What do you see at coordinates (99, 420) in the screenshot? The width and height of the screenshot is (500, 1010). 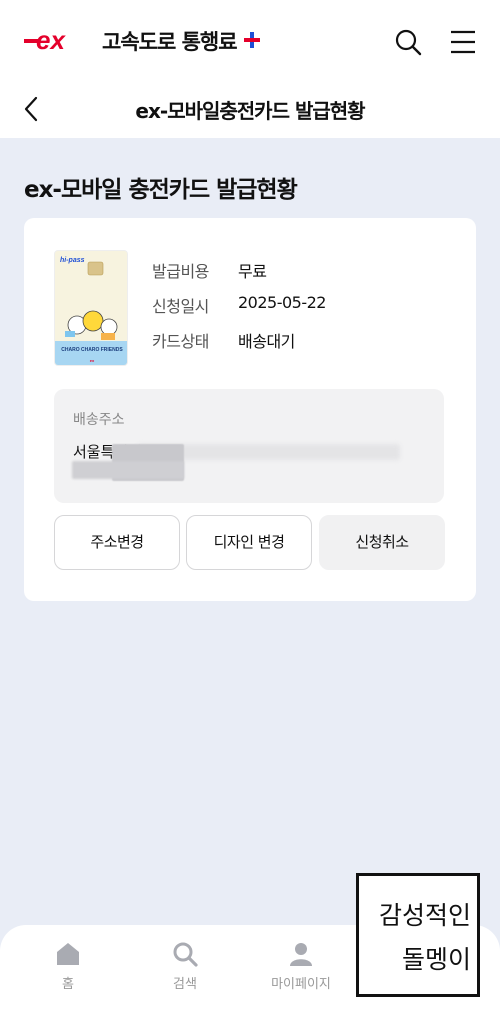 I see `address-label: 배송주소` at bounding box center [99, 420].